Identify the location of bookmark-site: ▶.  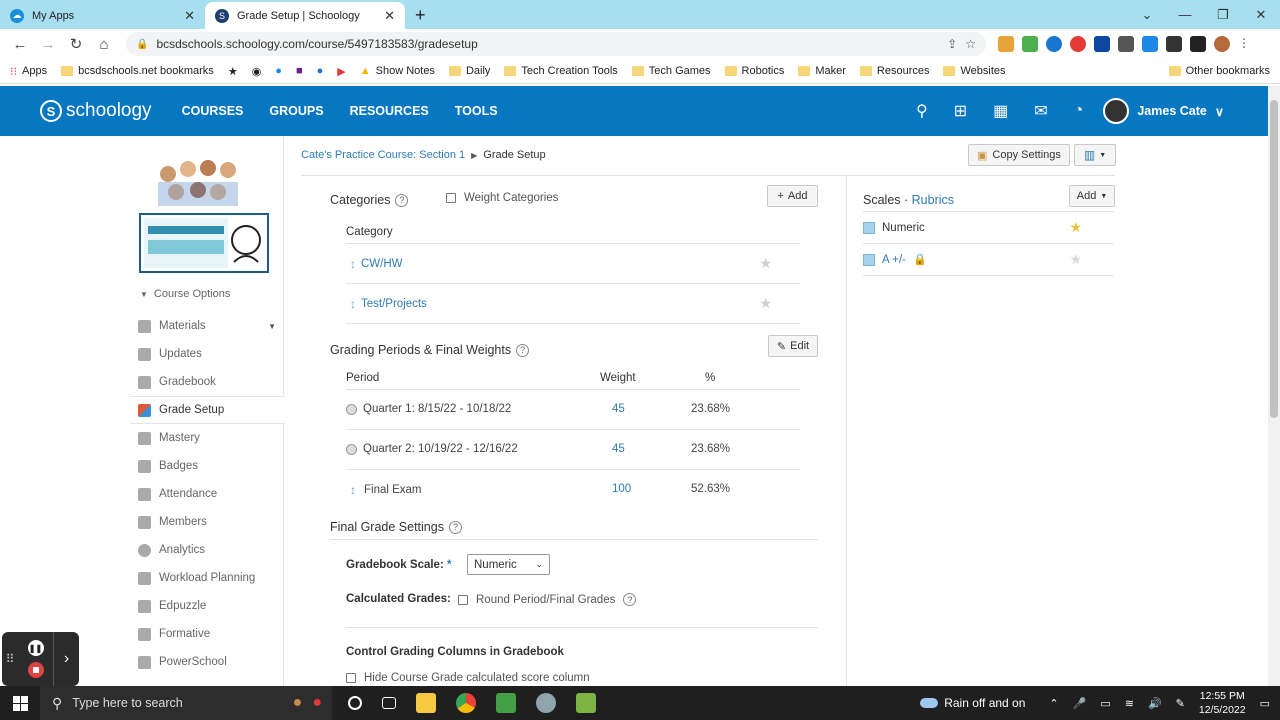
(341, 71).